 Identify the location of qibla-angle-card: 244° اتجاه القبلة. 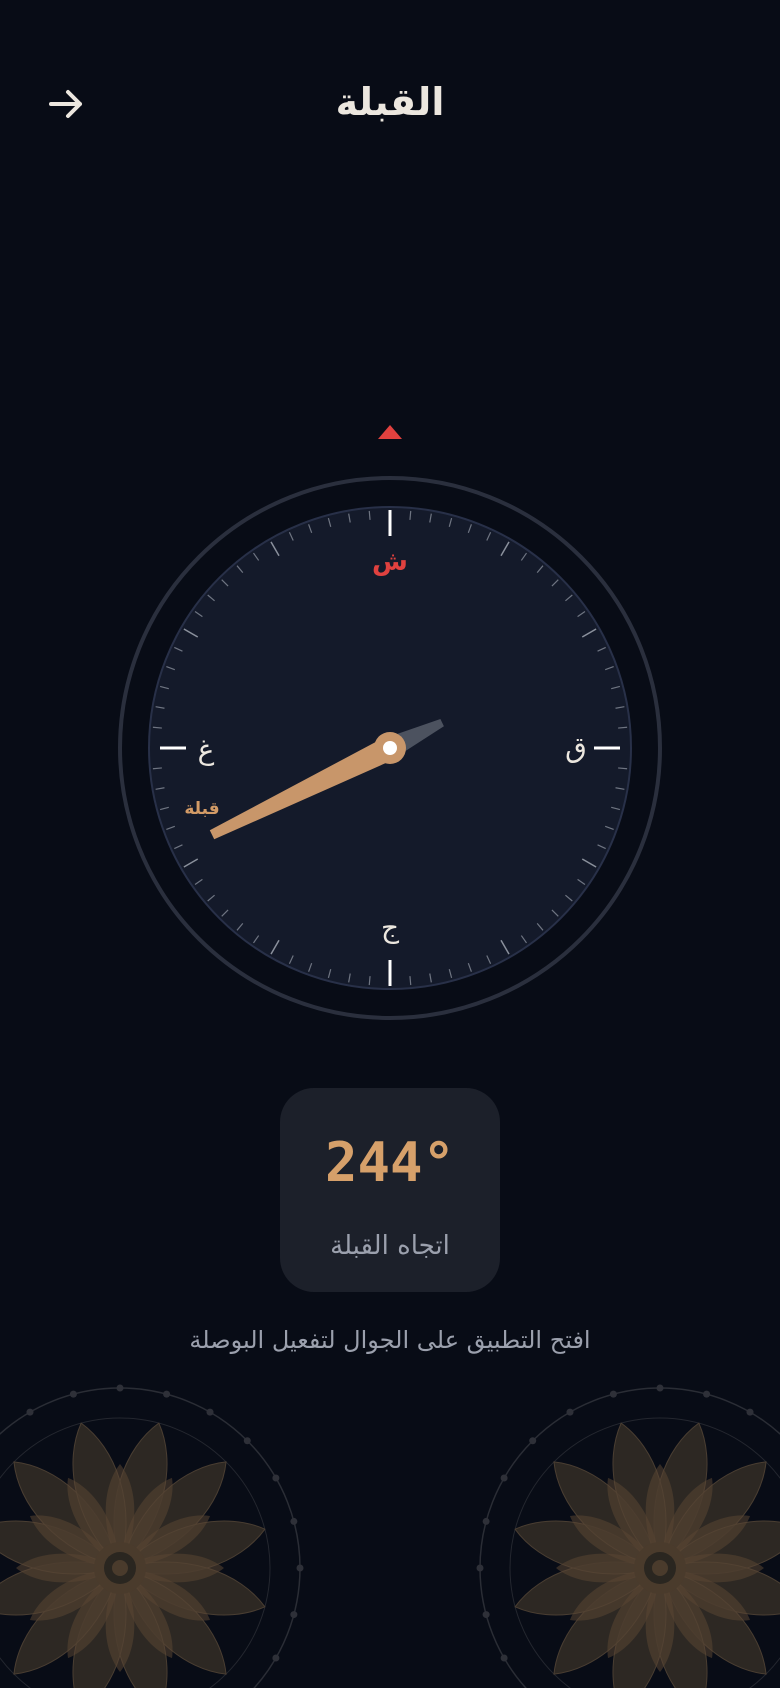
(390, 1190).